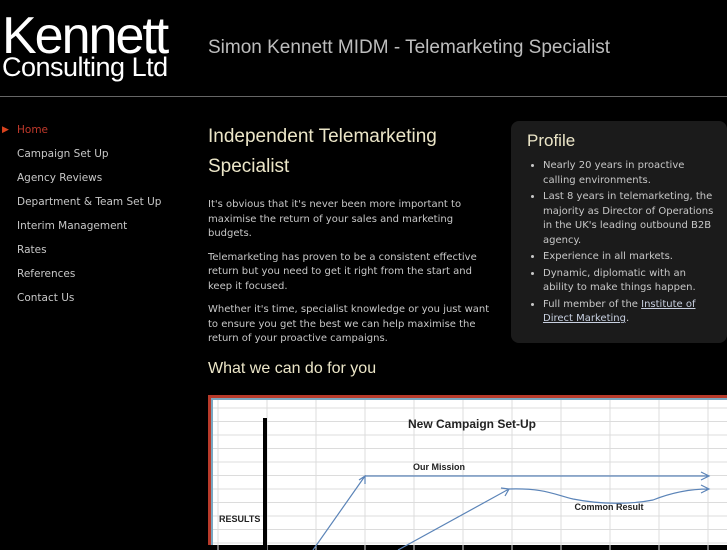 This screenshot has height=550, width=727. I want to click on nav-item-references: References, so click(80, 280).